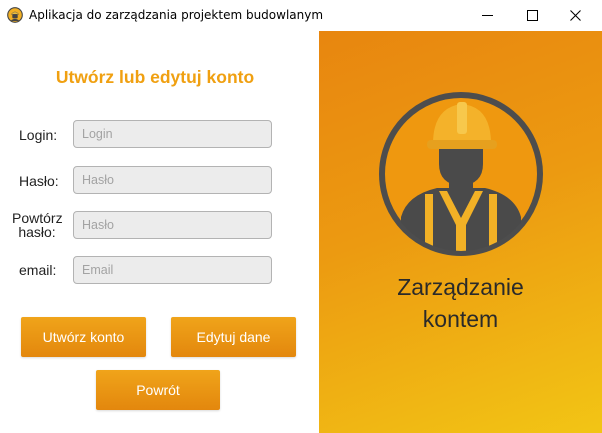  Describe the element at coordinates (155, 77) in the screenshot. I see `form-title: Utwórz lub edytuj konto` at that location.